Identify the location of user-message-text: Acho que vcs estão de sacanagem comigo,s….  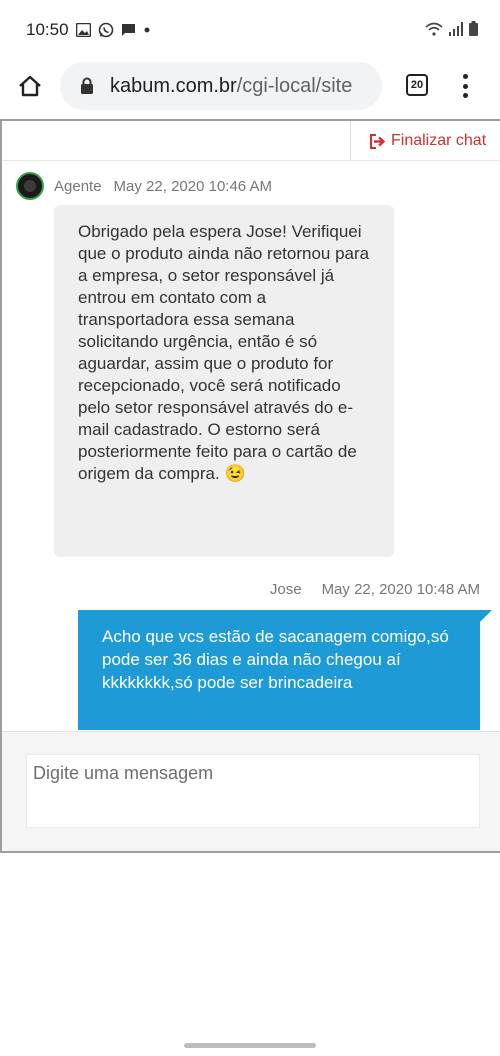
(275, 659).